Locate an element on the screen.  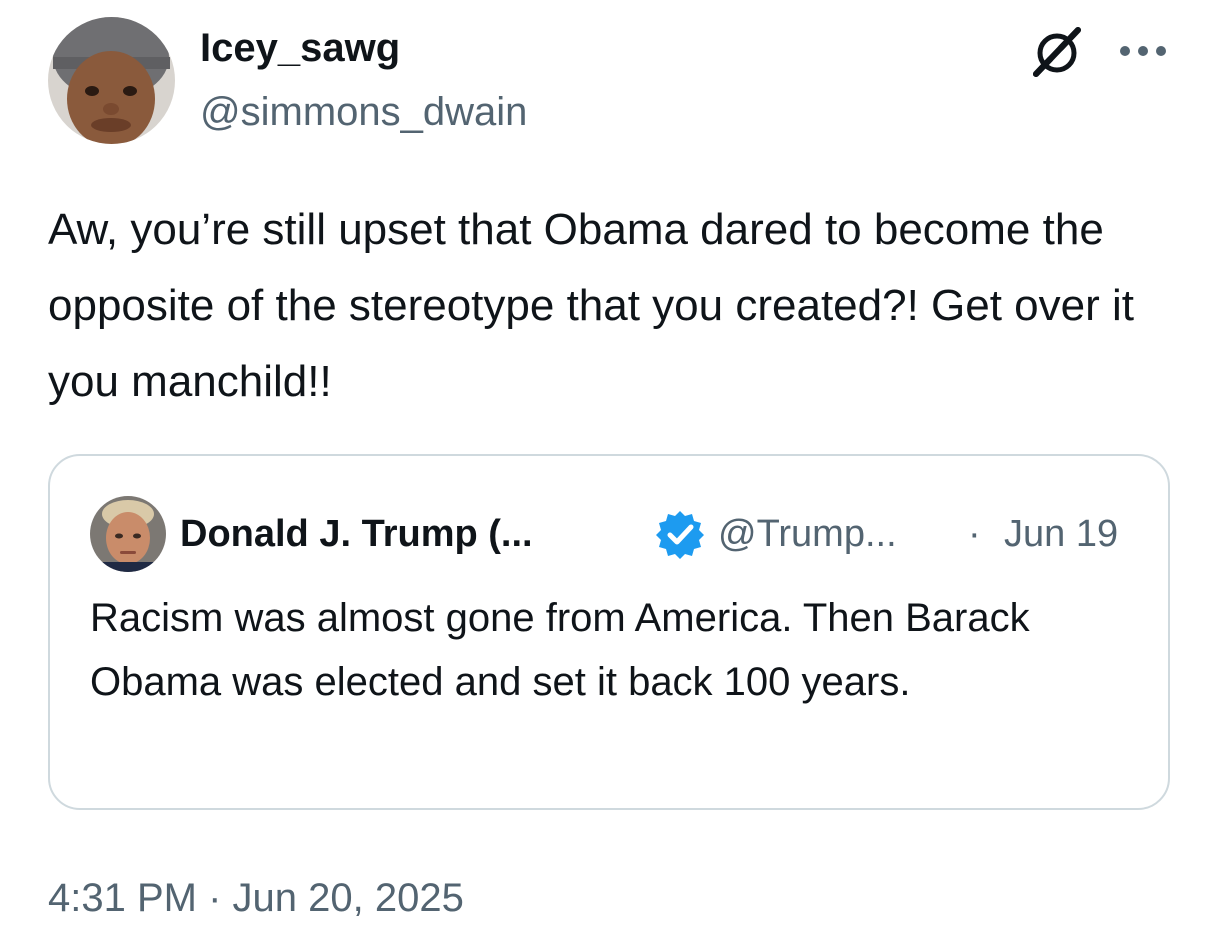
more-horizontal-icon is located at coordinates (1143, 51).